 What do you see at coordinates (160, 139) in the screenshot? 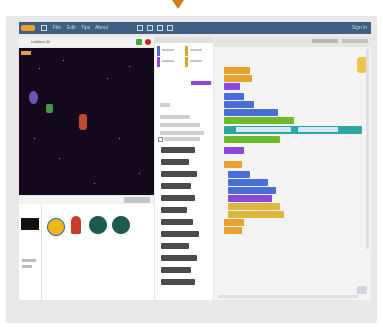
I see `palette-checkbox` at bounding box center [160, 139].